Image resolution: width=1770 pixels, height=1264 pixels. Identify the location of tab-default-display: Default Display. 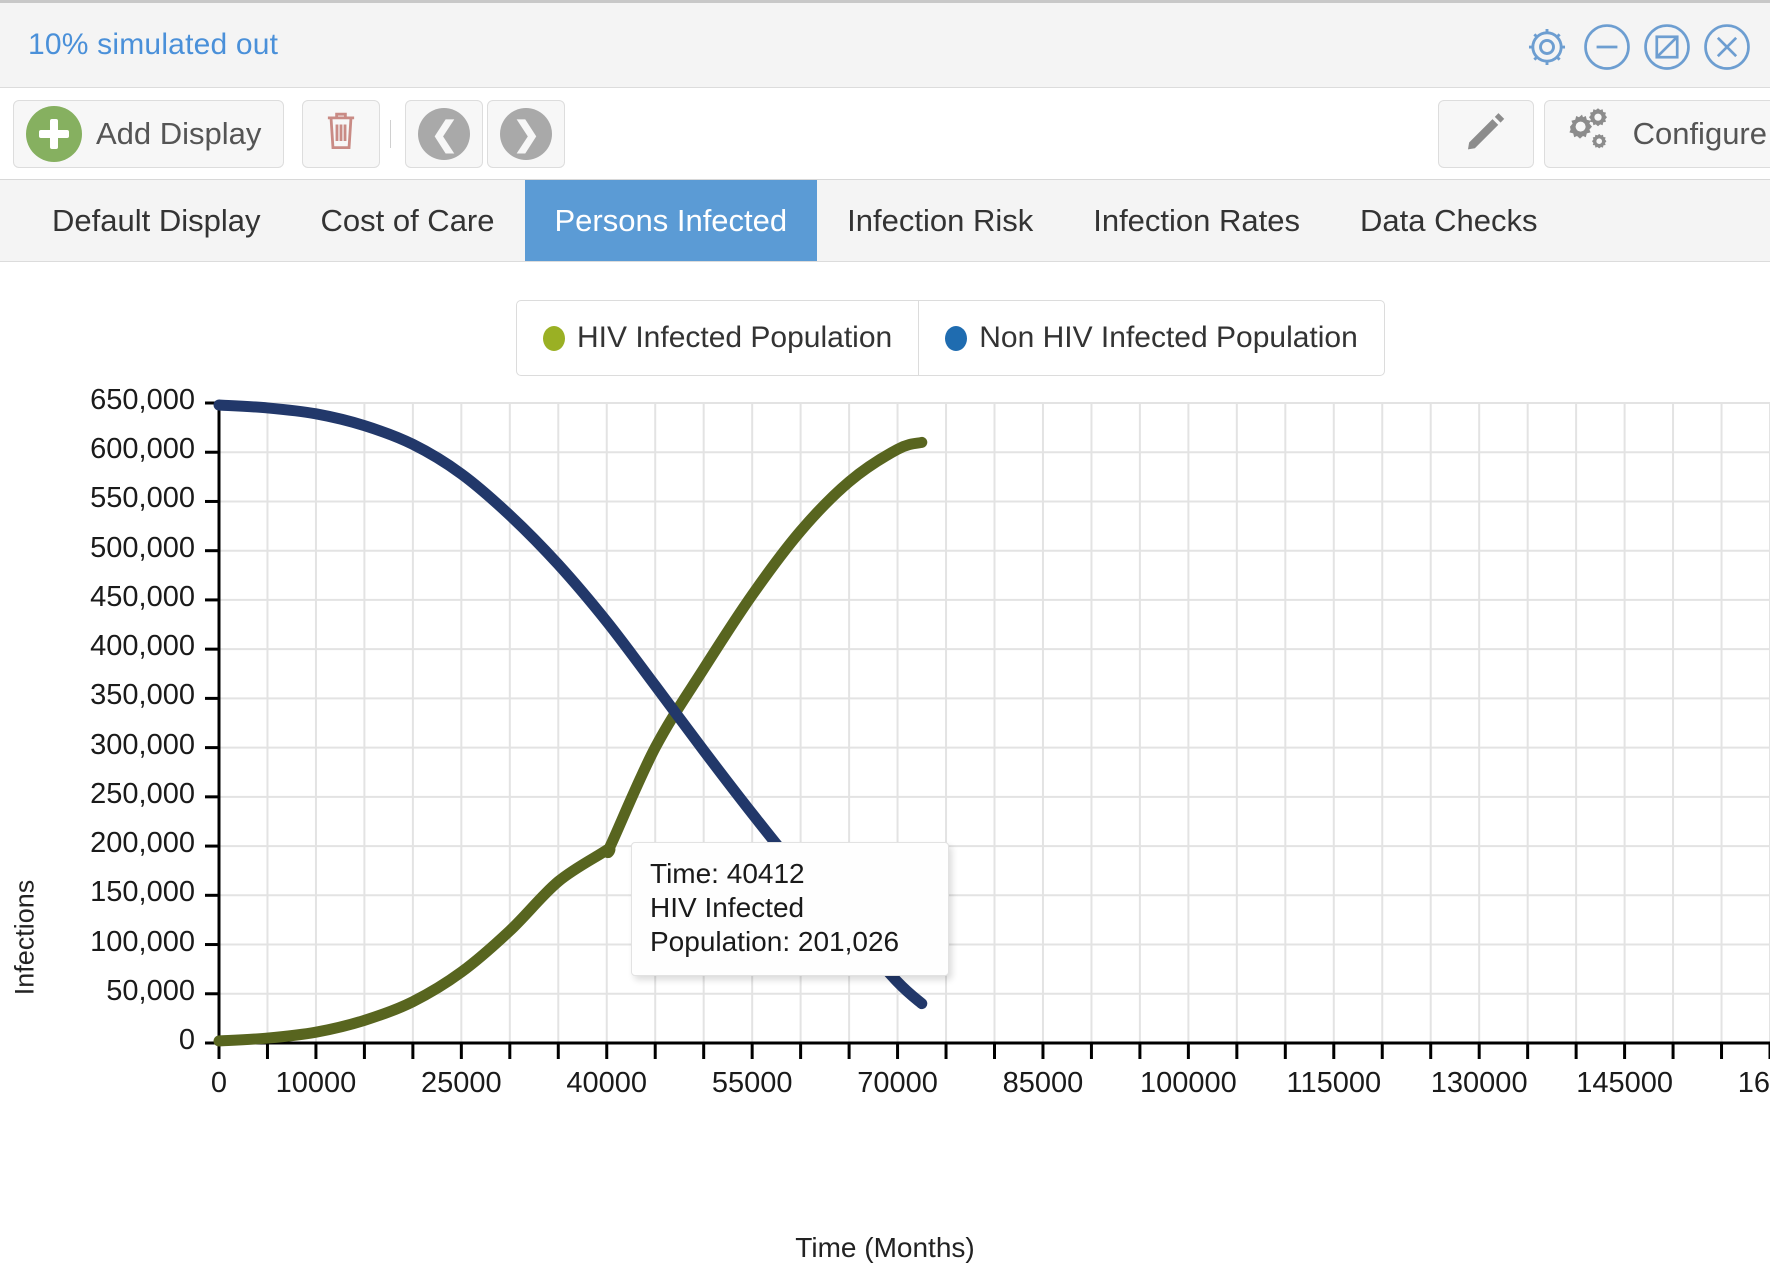
(156, 220).